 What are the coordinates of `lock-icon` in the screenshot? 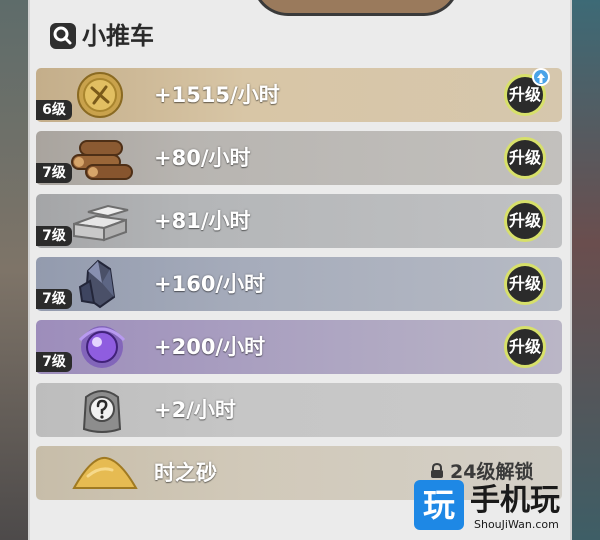 It's located at (437, 470).